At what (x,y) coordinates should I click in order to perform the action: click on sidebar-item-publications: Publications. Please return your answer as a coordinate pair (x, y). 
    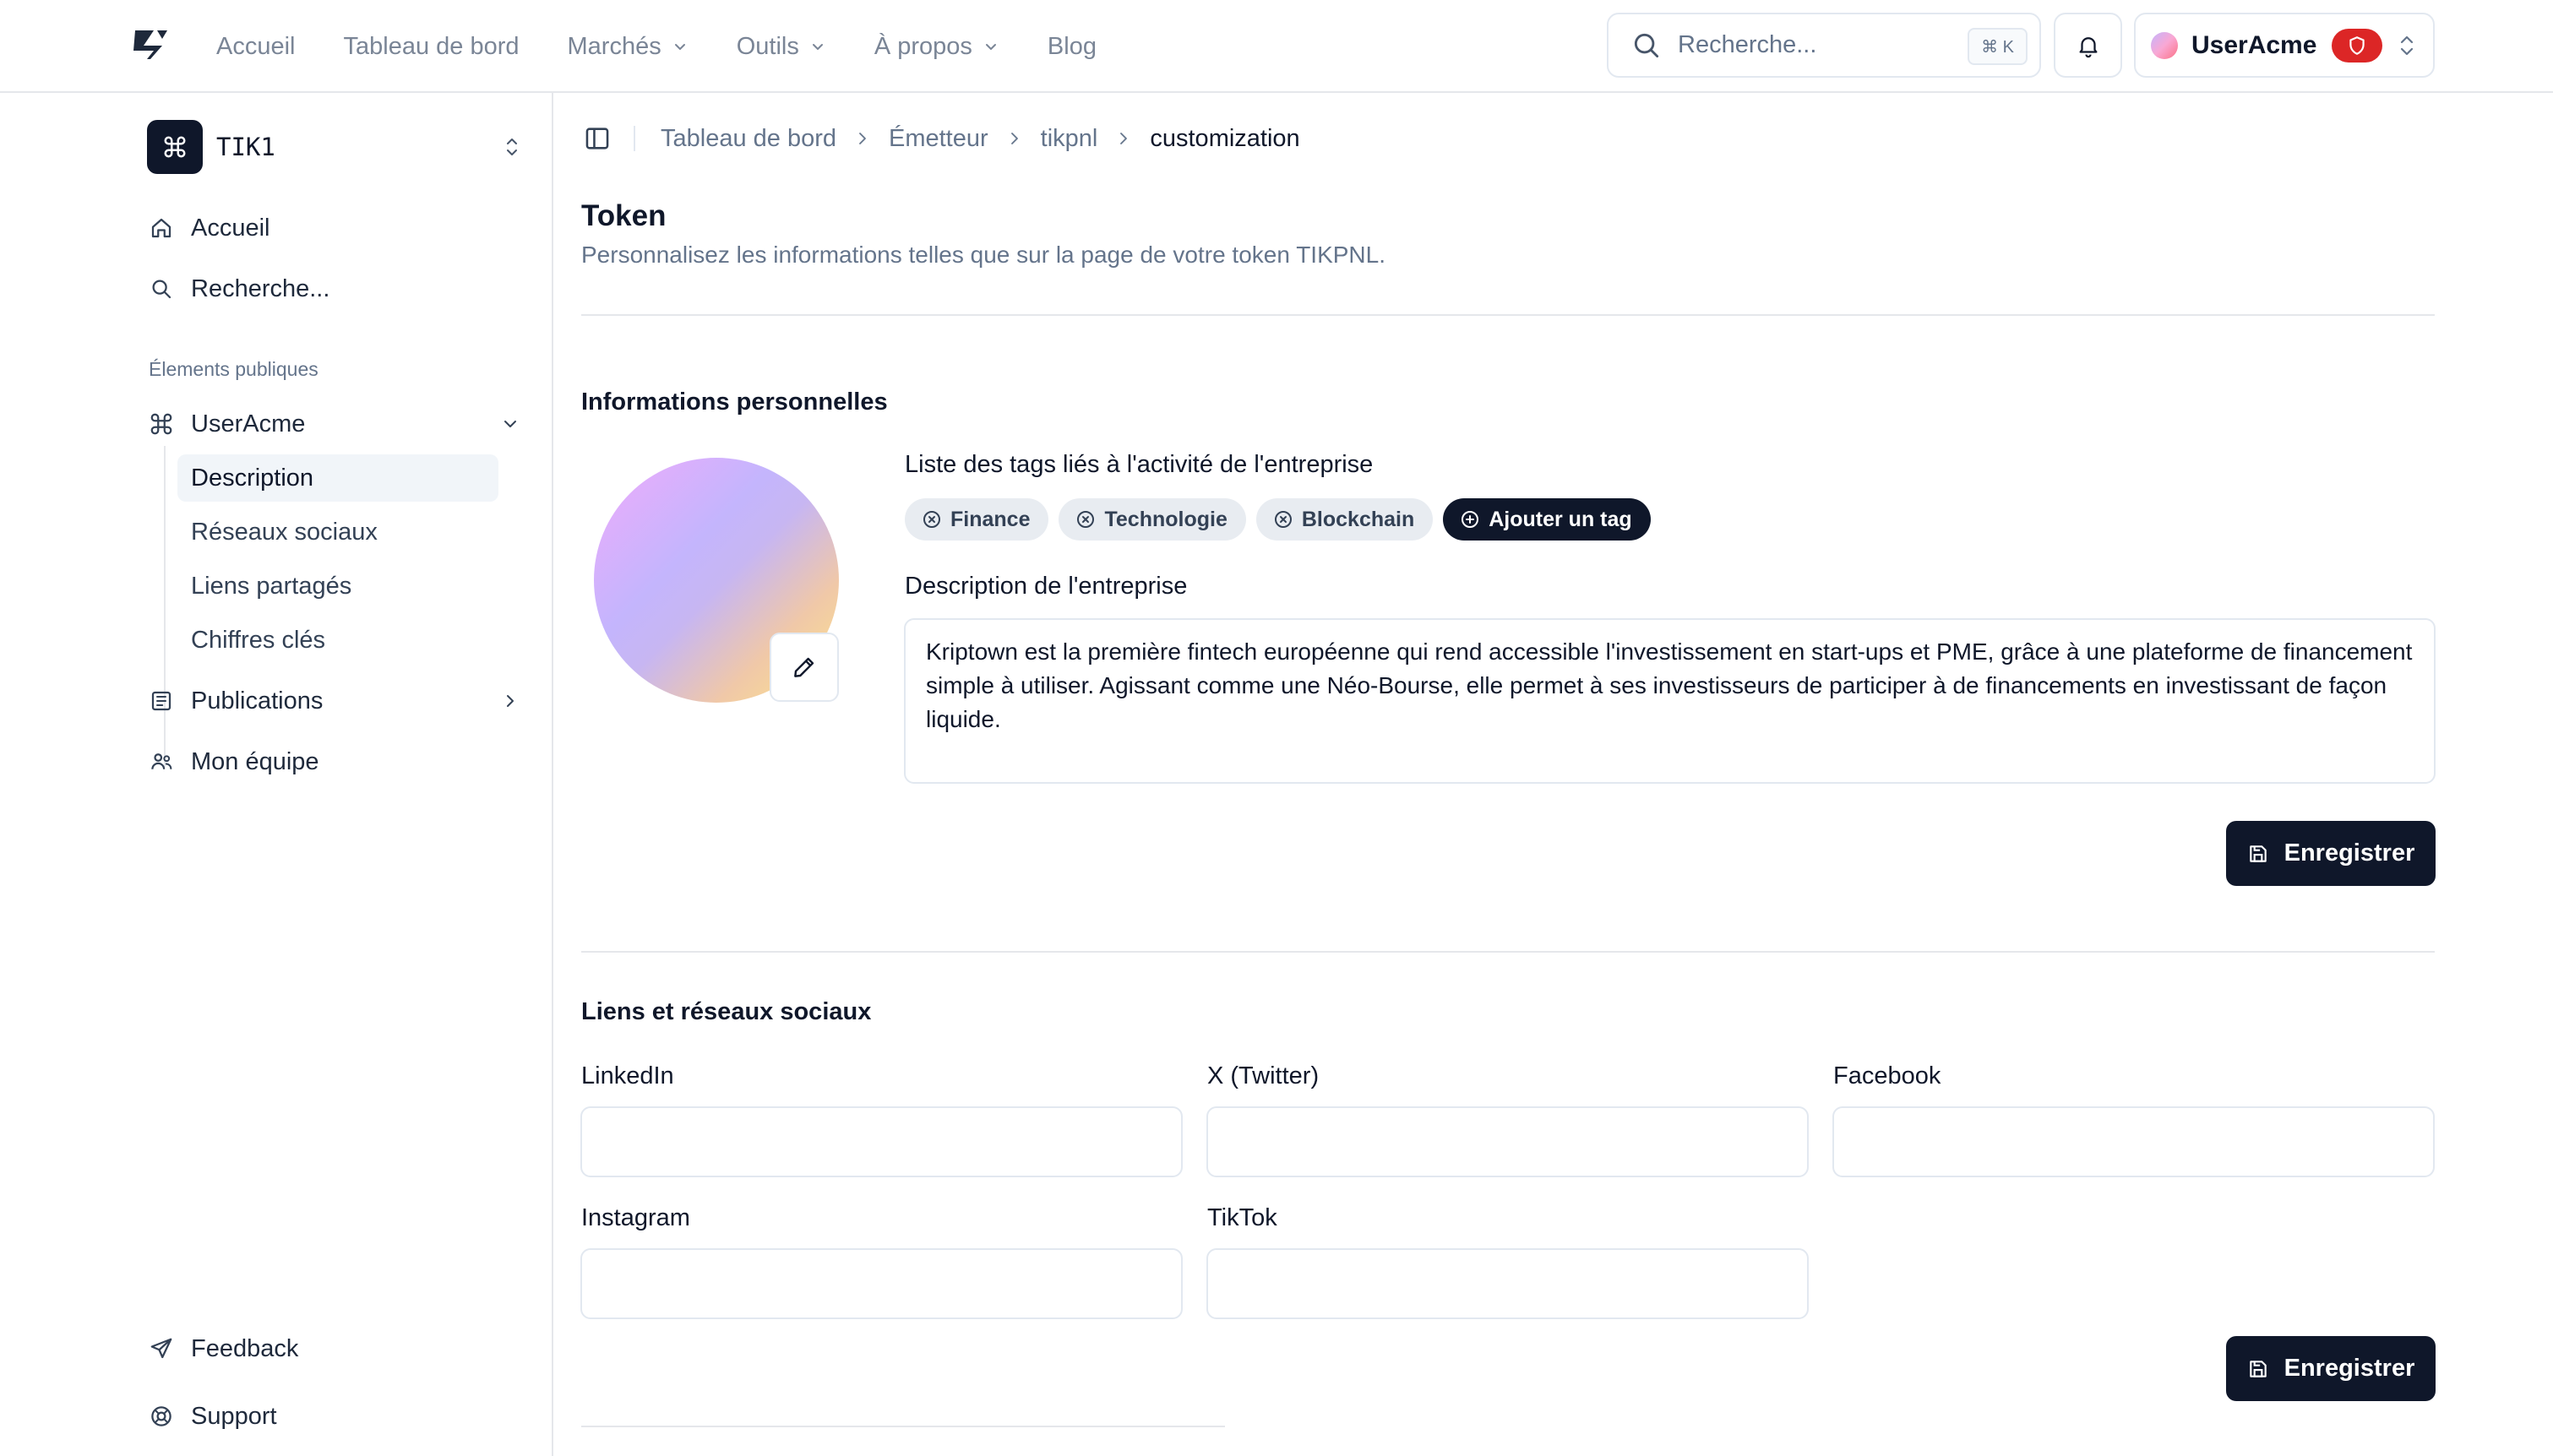
    Looking at the image, I should click on (338, 701).